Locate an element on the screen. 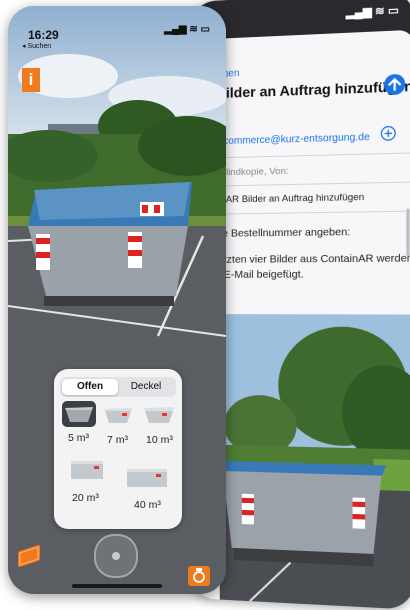  mail-subject-heading: Bilder an Auftrag hinzufügen is located at coordinates (312, 89).